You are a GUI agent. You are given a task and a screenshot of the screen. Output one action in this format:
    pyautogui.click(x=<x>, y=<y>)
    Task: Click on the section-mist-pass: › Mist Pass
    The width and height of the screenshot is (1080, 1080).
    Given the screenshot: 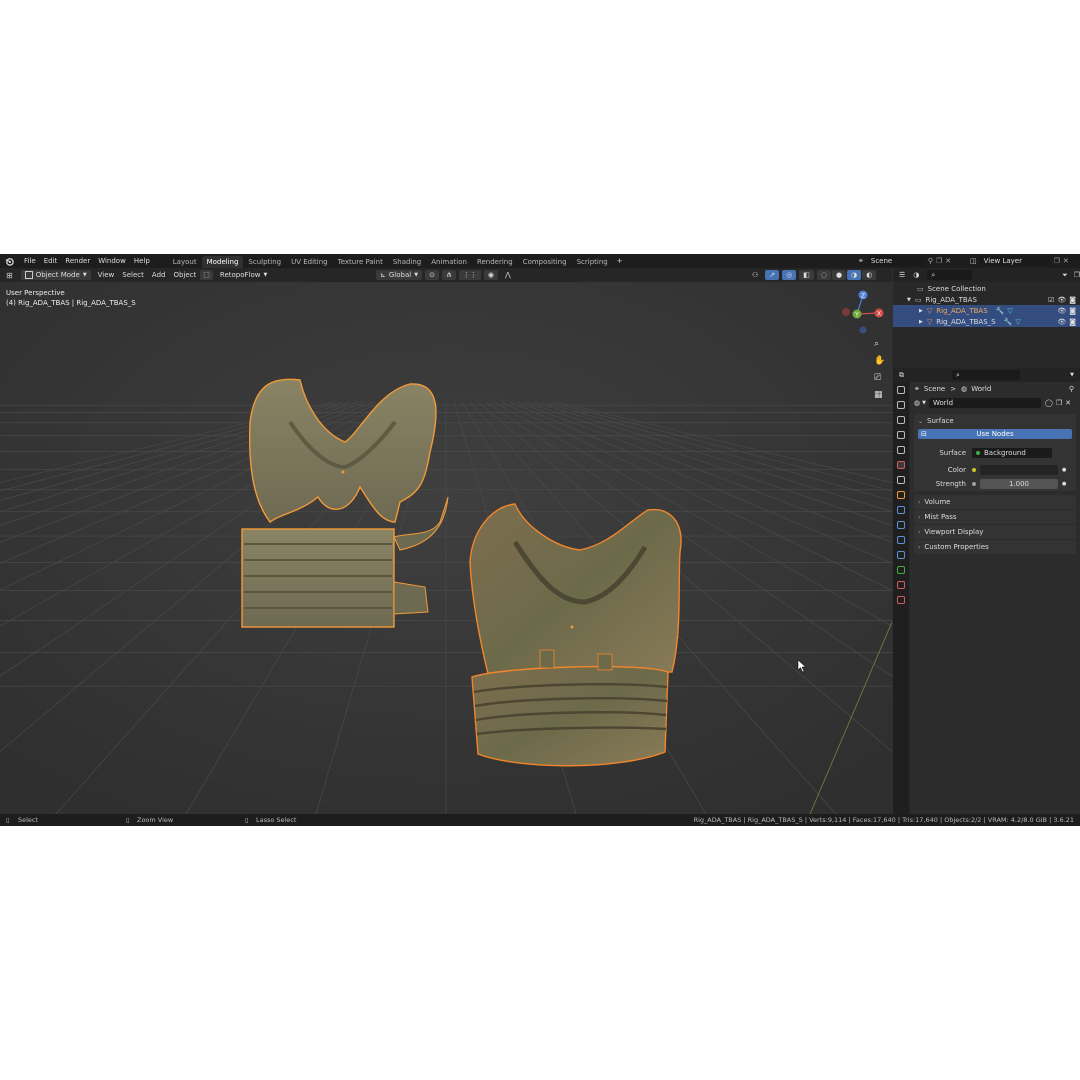 What is the action you would take?
    pyautogui.click(x=995, y=517)
    